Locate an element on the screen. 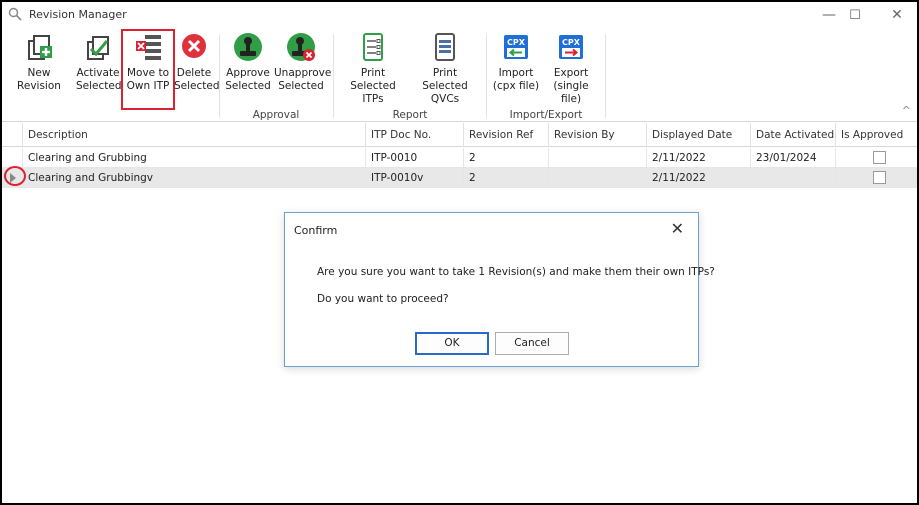 This screenshot has height=505, width=919. cell-date-activated is located at coordinates (792, 178).